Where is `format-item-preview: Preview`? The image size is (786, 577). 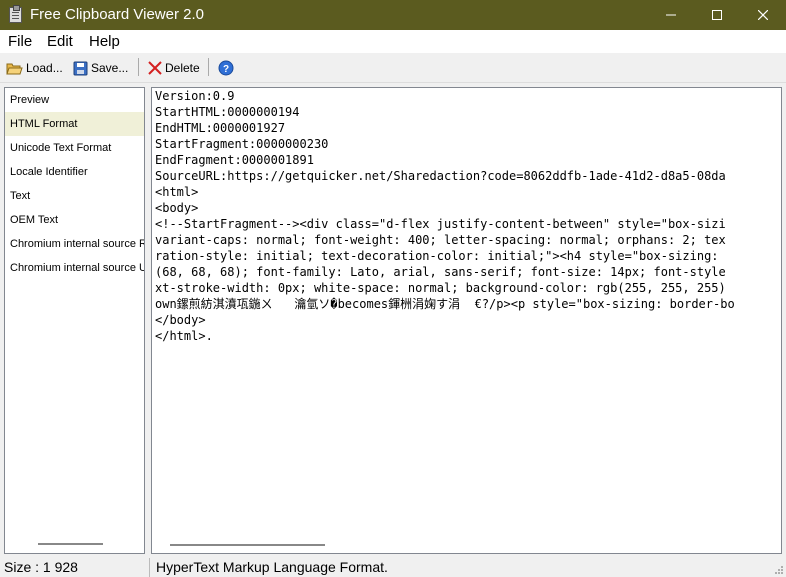 format-item-preview: Preview is located at coordinates (74, 100).